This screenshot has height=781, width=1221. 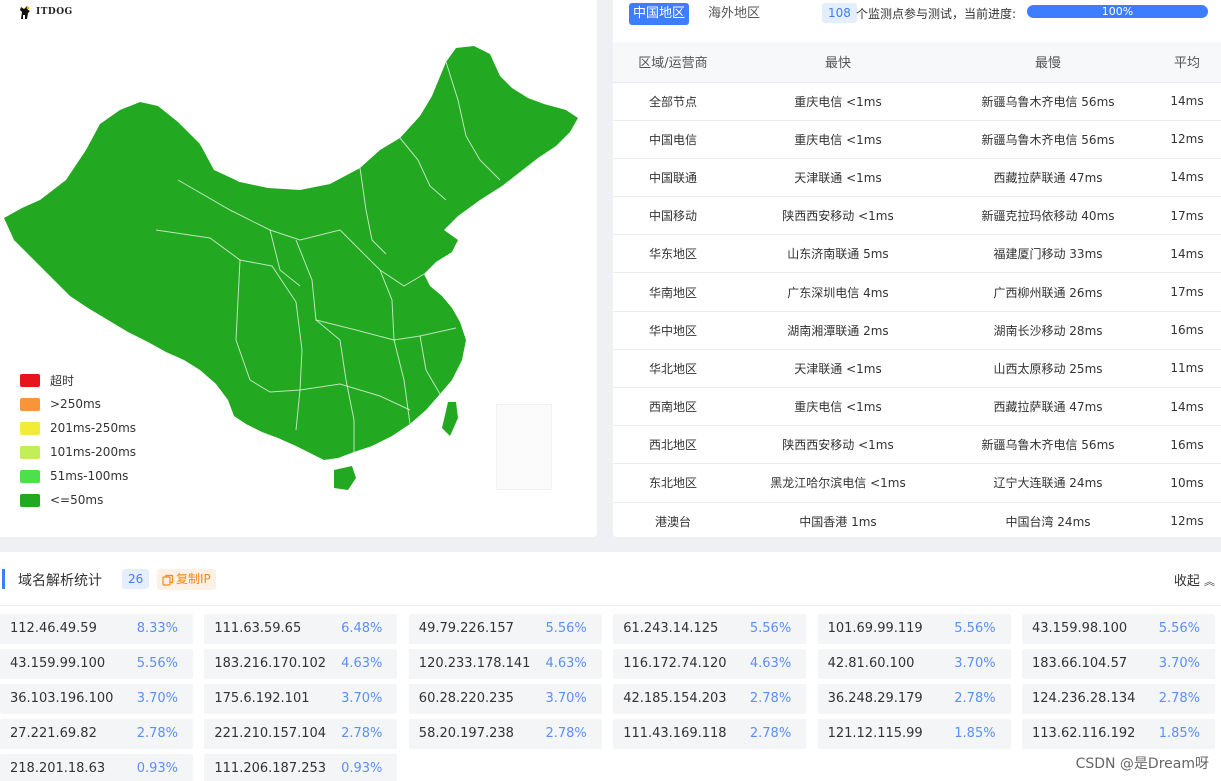 I want to click on ip-item: 49.79.226.157 5.56%, so click(x=505, y=629).